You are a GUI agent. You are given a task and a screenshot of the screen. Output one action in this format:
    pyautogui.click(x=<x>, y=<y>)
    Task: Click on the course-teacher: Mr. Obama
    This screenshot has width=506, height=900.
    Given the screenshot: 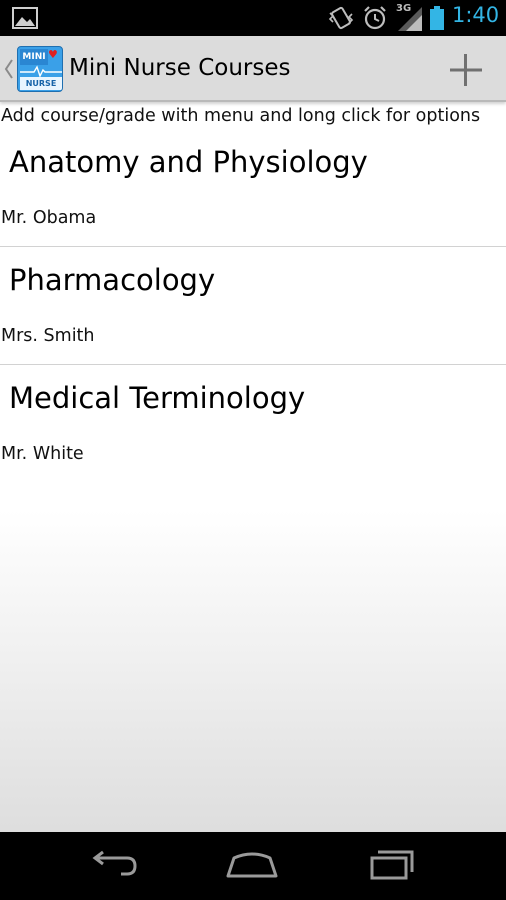 What is the action you would take?
    pyautogui.click(x=49, y=218)
    